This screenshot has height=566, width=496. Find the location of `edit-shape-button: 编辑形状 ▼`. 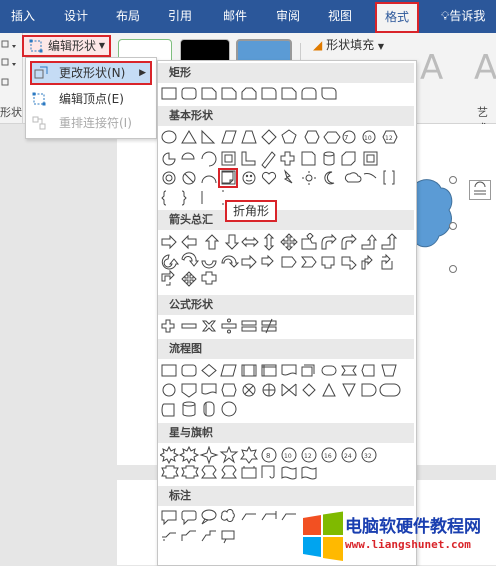

edit-shape-button: 编辑形状 ▼ is located at coordinates (66, 46).